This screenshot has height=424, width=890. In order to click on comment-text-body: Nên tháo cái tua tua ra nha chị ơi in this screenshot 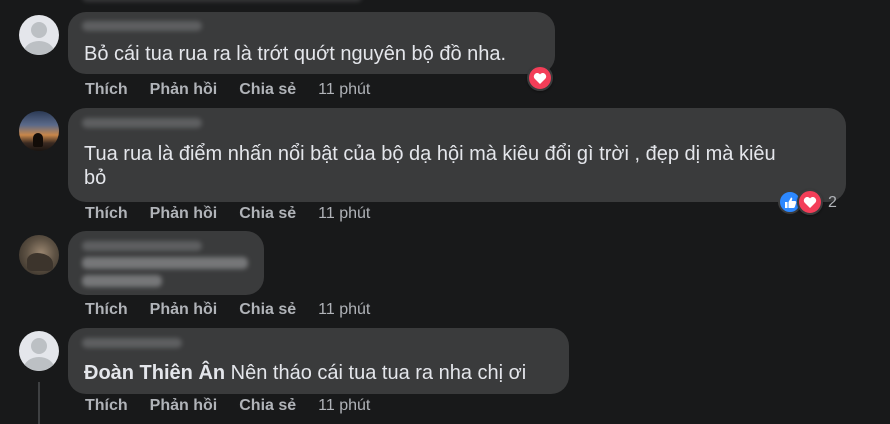, I will do `click(378, 373)`.